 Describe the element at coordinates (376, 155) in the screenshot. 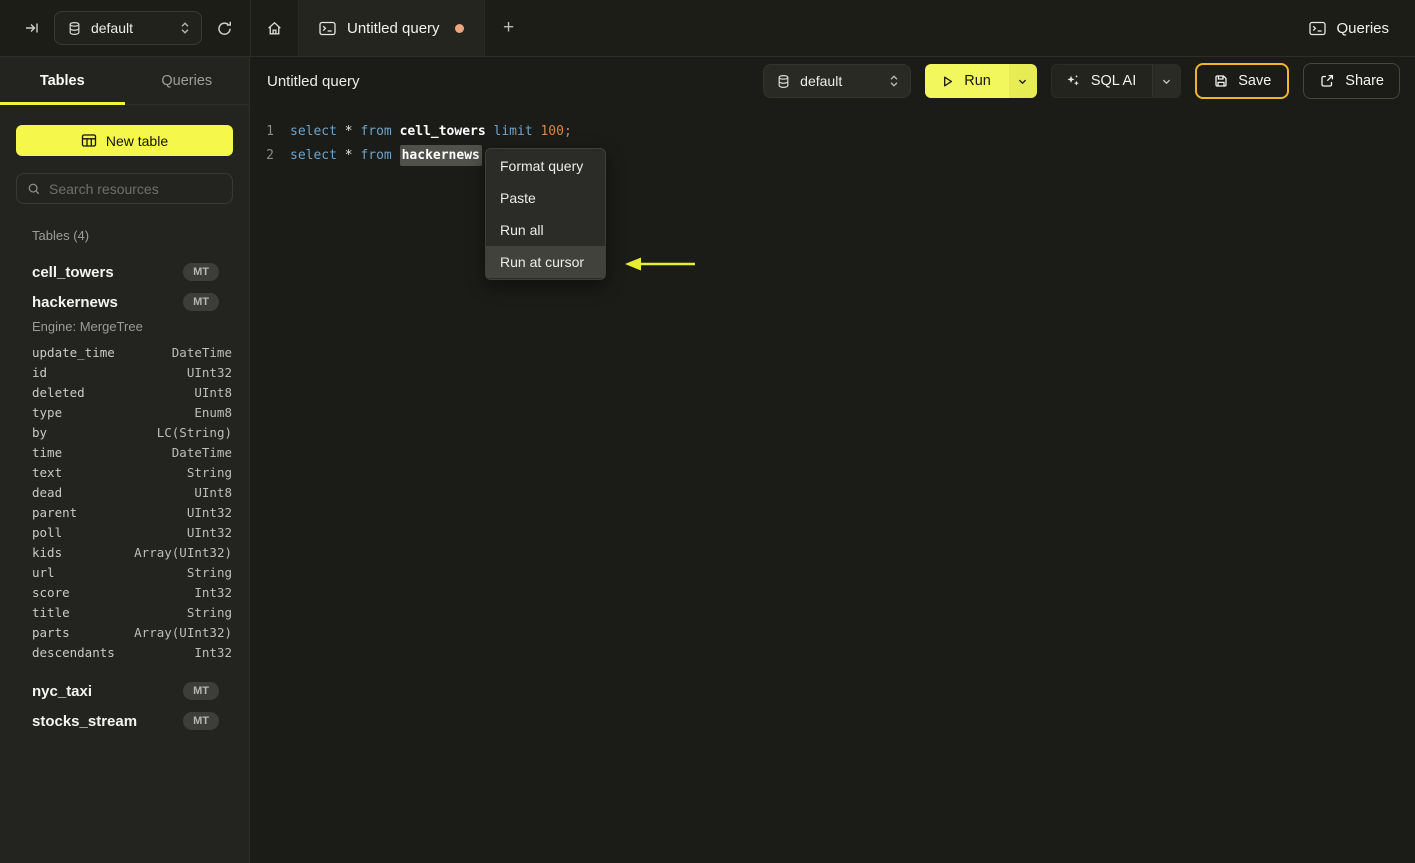

I see `code-token: from` at that location.